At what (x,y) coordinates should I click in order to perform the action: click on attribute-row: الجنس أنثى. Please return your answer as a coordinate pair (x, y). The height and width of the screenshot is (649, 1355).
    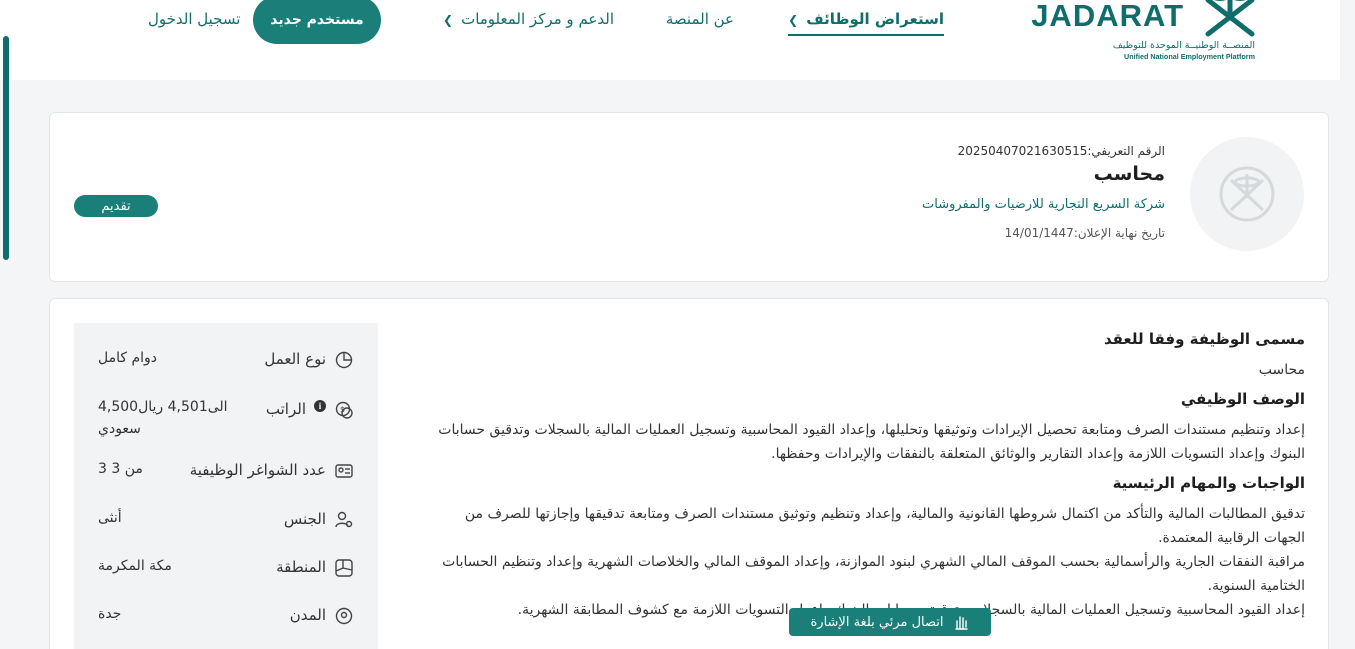
    Looking at the image, I should click on (226, 530).